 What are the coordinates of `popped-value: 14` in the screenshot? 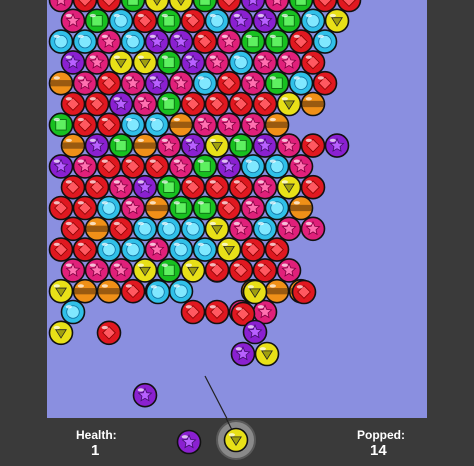 It's located at (378, 450).